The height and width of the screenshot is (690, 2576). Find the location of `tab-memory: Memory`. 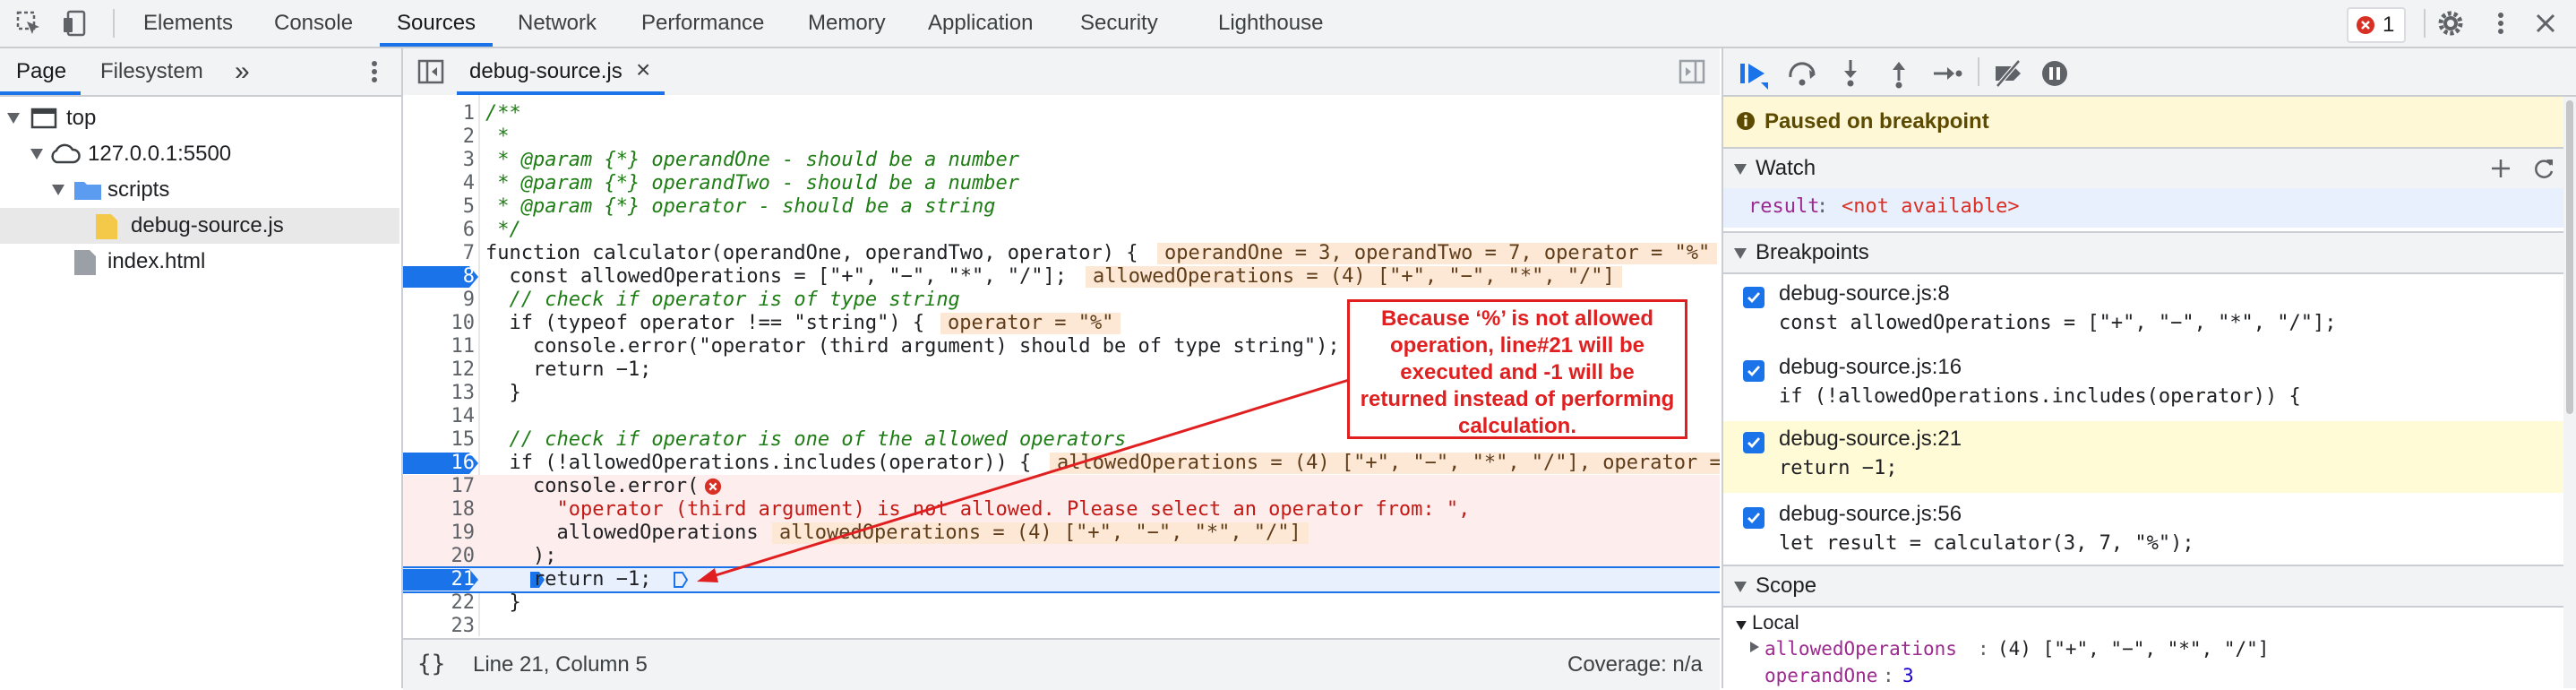

tab-memory: Memory is located at coordinates (847, 23).